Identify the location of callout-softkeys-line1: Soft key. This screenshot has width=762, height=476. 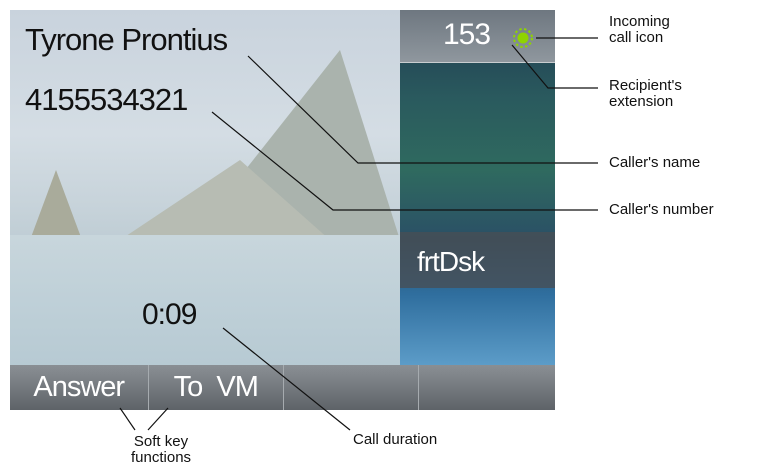
(161, 441).